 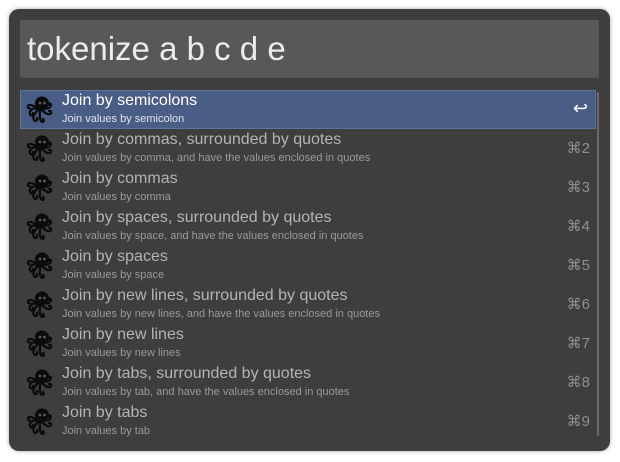 I want to click on result-shortcut: ⌘9, so click(x=578, y=421).